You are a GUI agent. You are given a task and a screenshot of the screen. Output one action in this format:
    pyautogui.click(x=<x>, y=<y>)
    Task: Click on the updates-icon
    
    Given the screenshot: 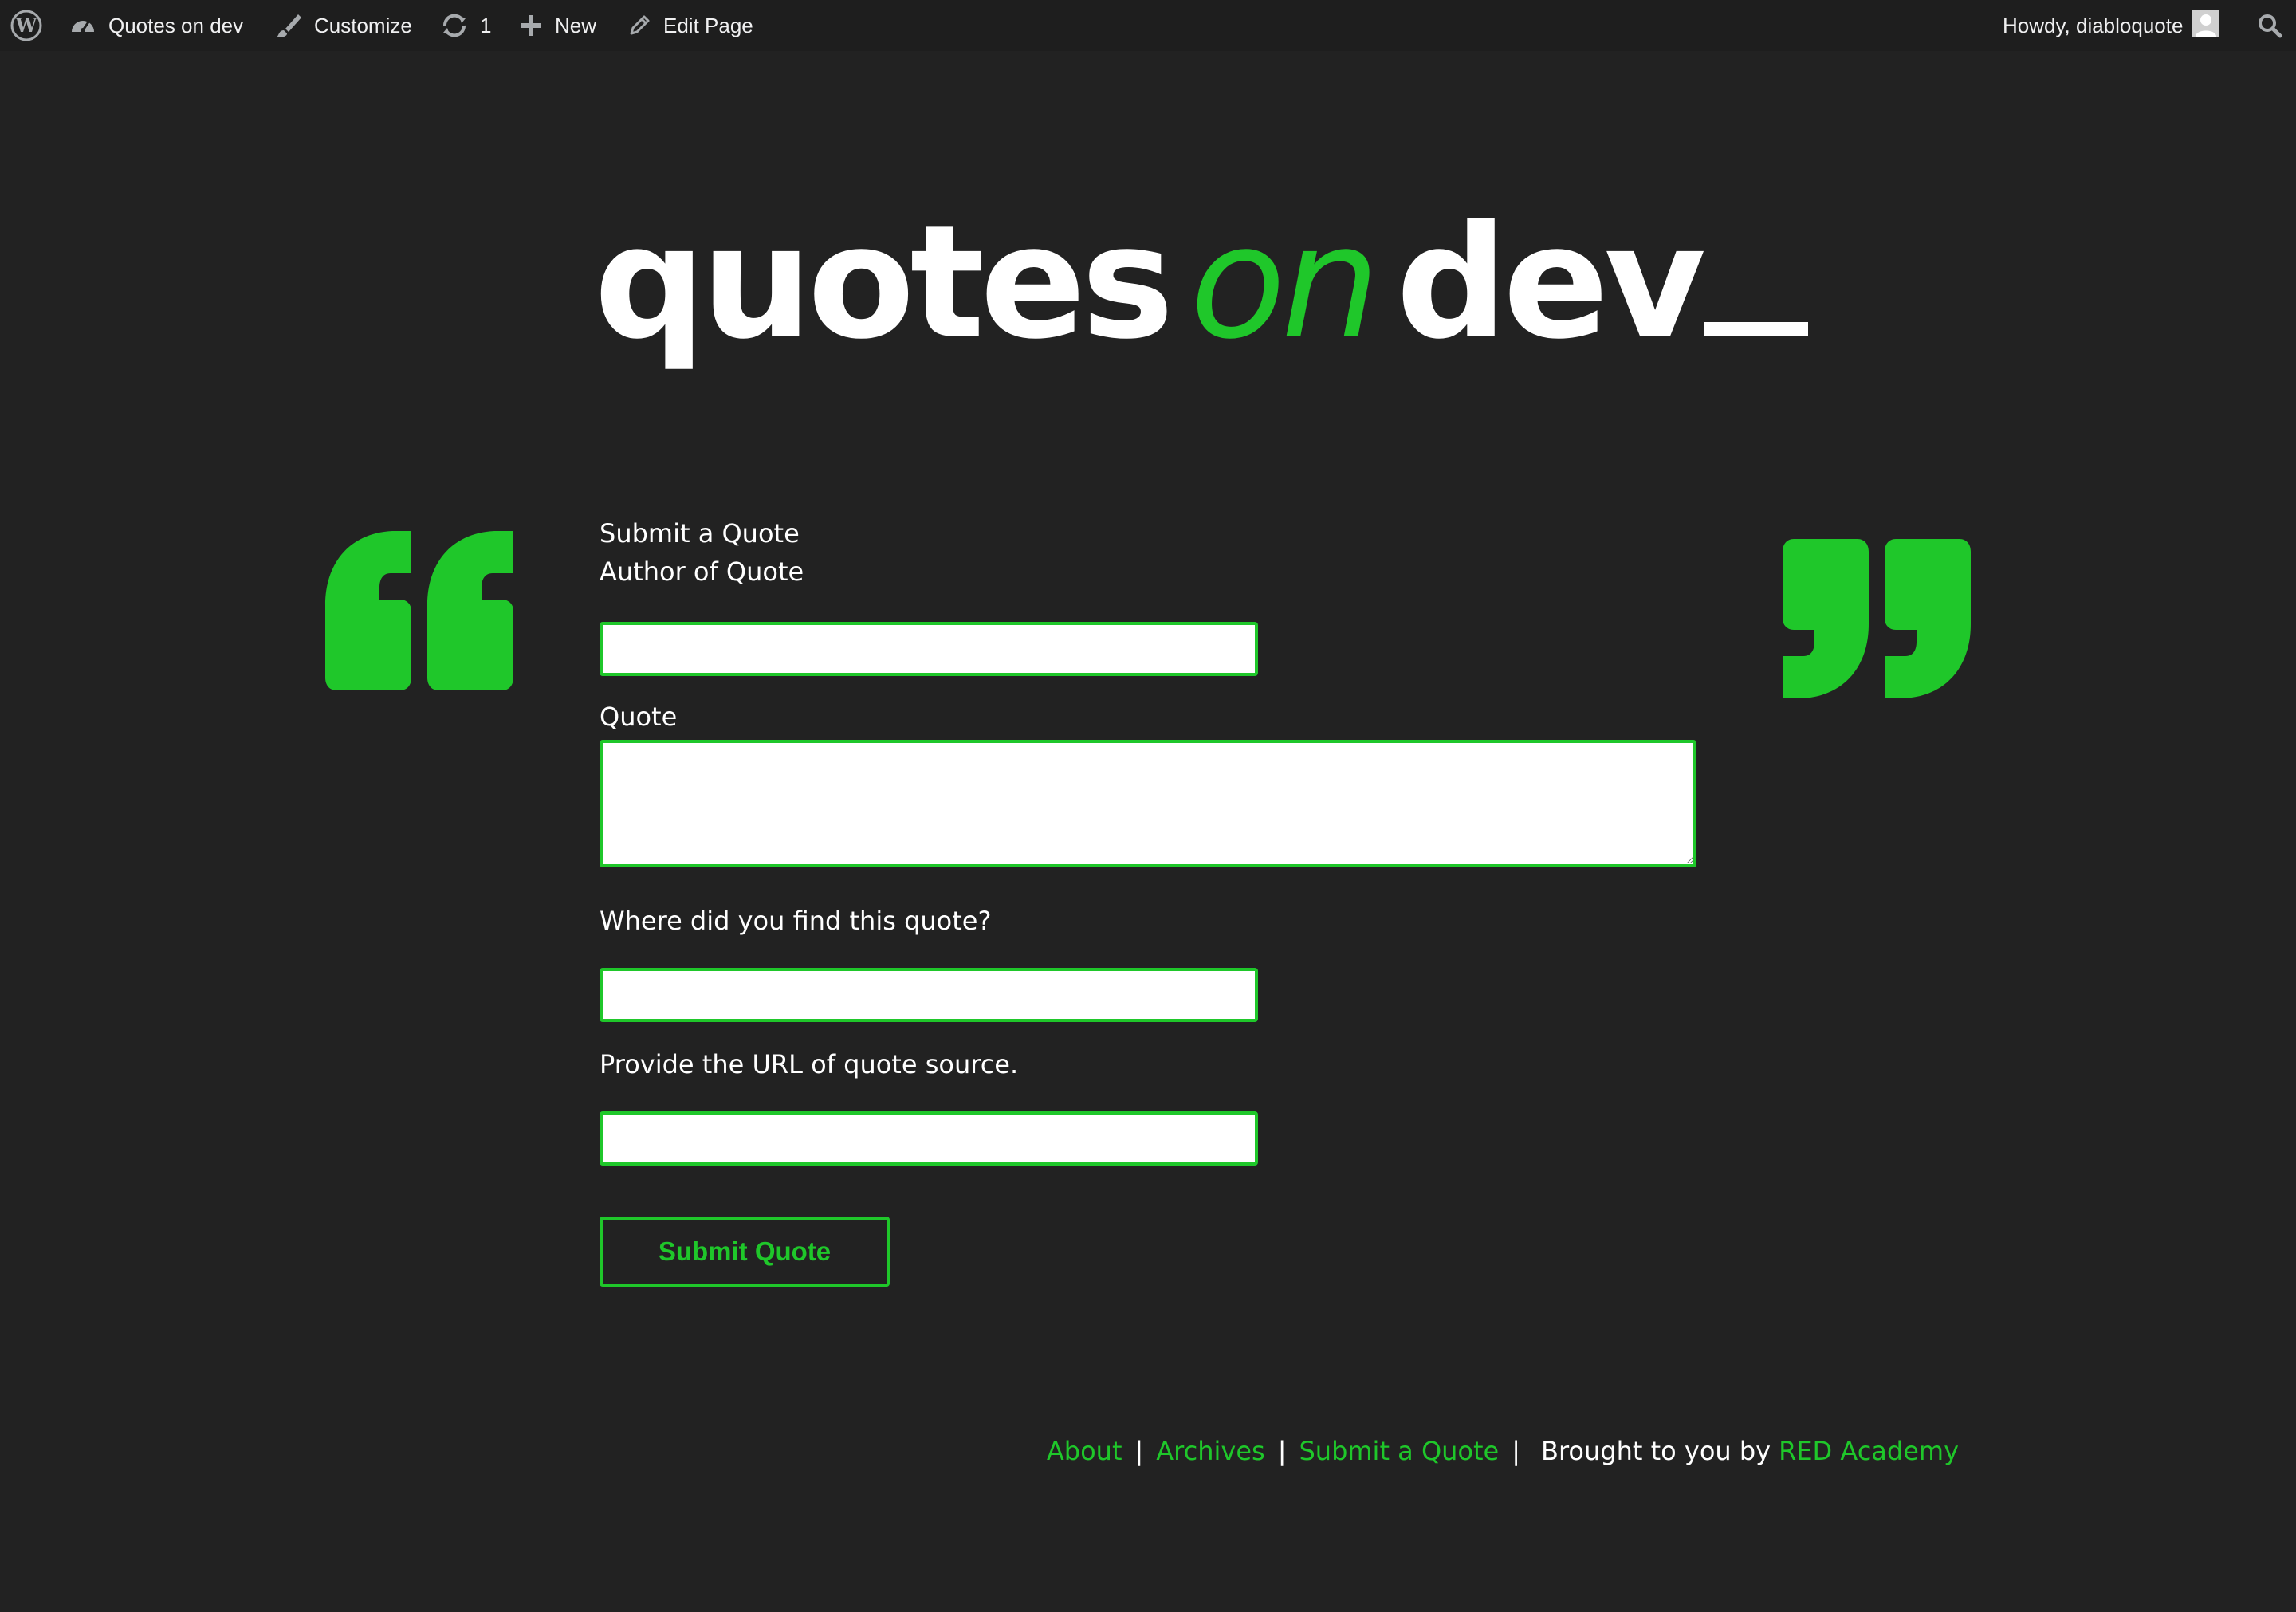 What is the action you would take?
    pyautogui.click(x=454, y=26)
    